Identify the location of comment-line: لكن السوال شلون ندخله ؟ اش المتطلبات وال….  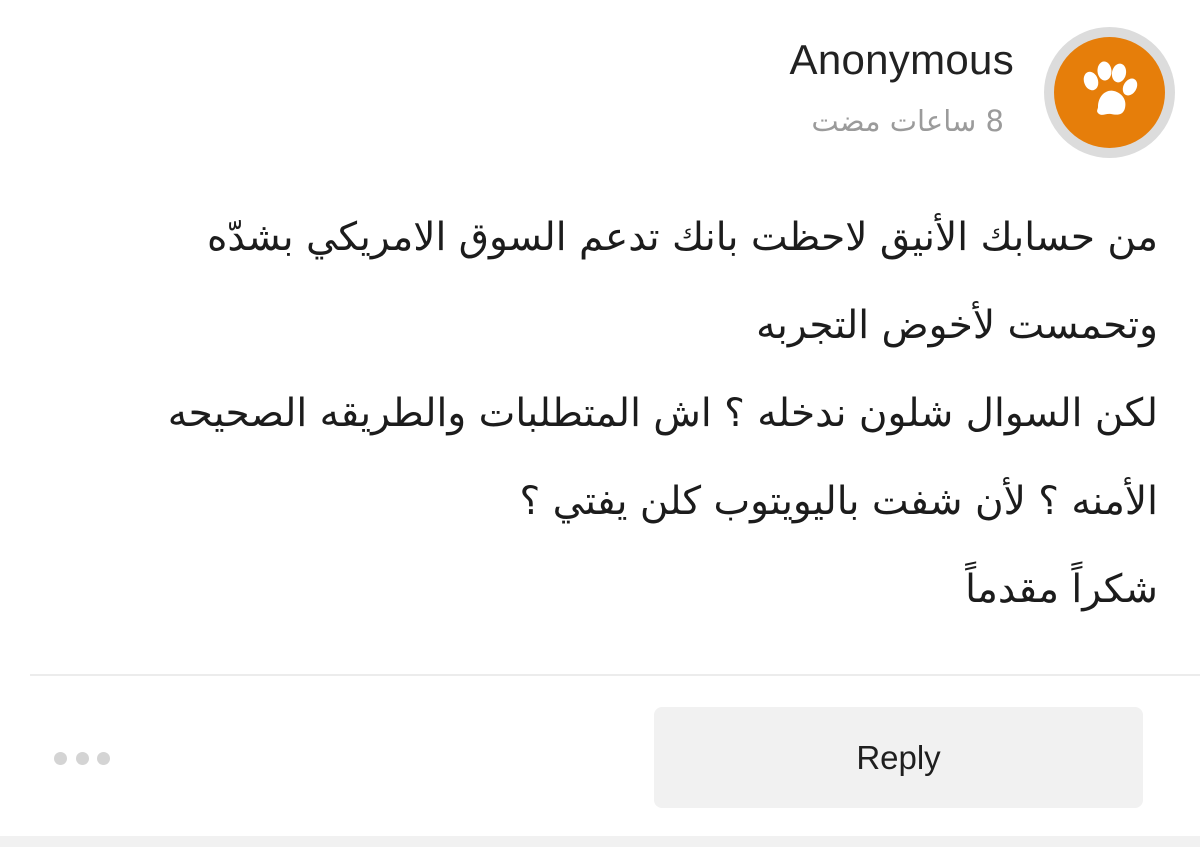
(662, 413).